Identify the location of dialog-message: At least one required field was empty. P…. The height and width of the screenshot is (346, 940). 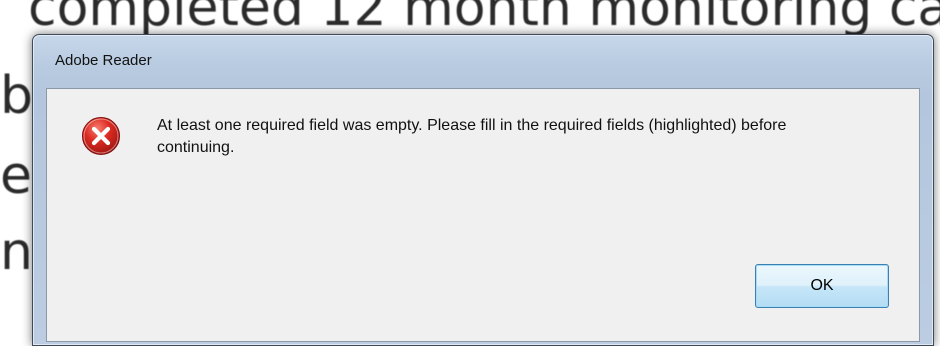
(472, 136).